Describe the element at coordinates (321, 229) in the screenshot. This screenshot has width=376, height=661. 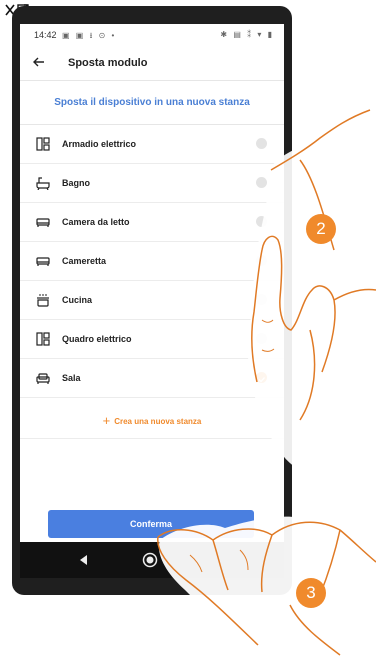
I see `step-number-2-badge: 2` at that location.